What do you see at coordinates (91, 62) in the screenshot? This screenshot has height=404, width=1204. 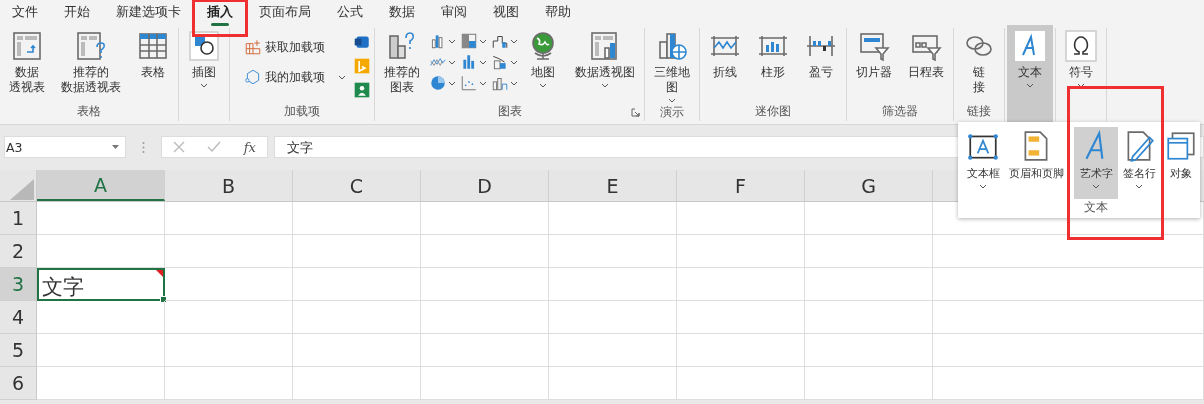 I see `ribbon-button: 推荐的 数据透视表` at bounding box center [91, 62].